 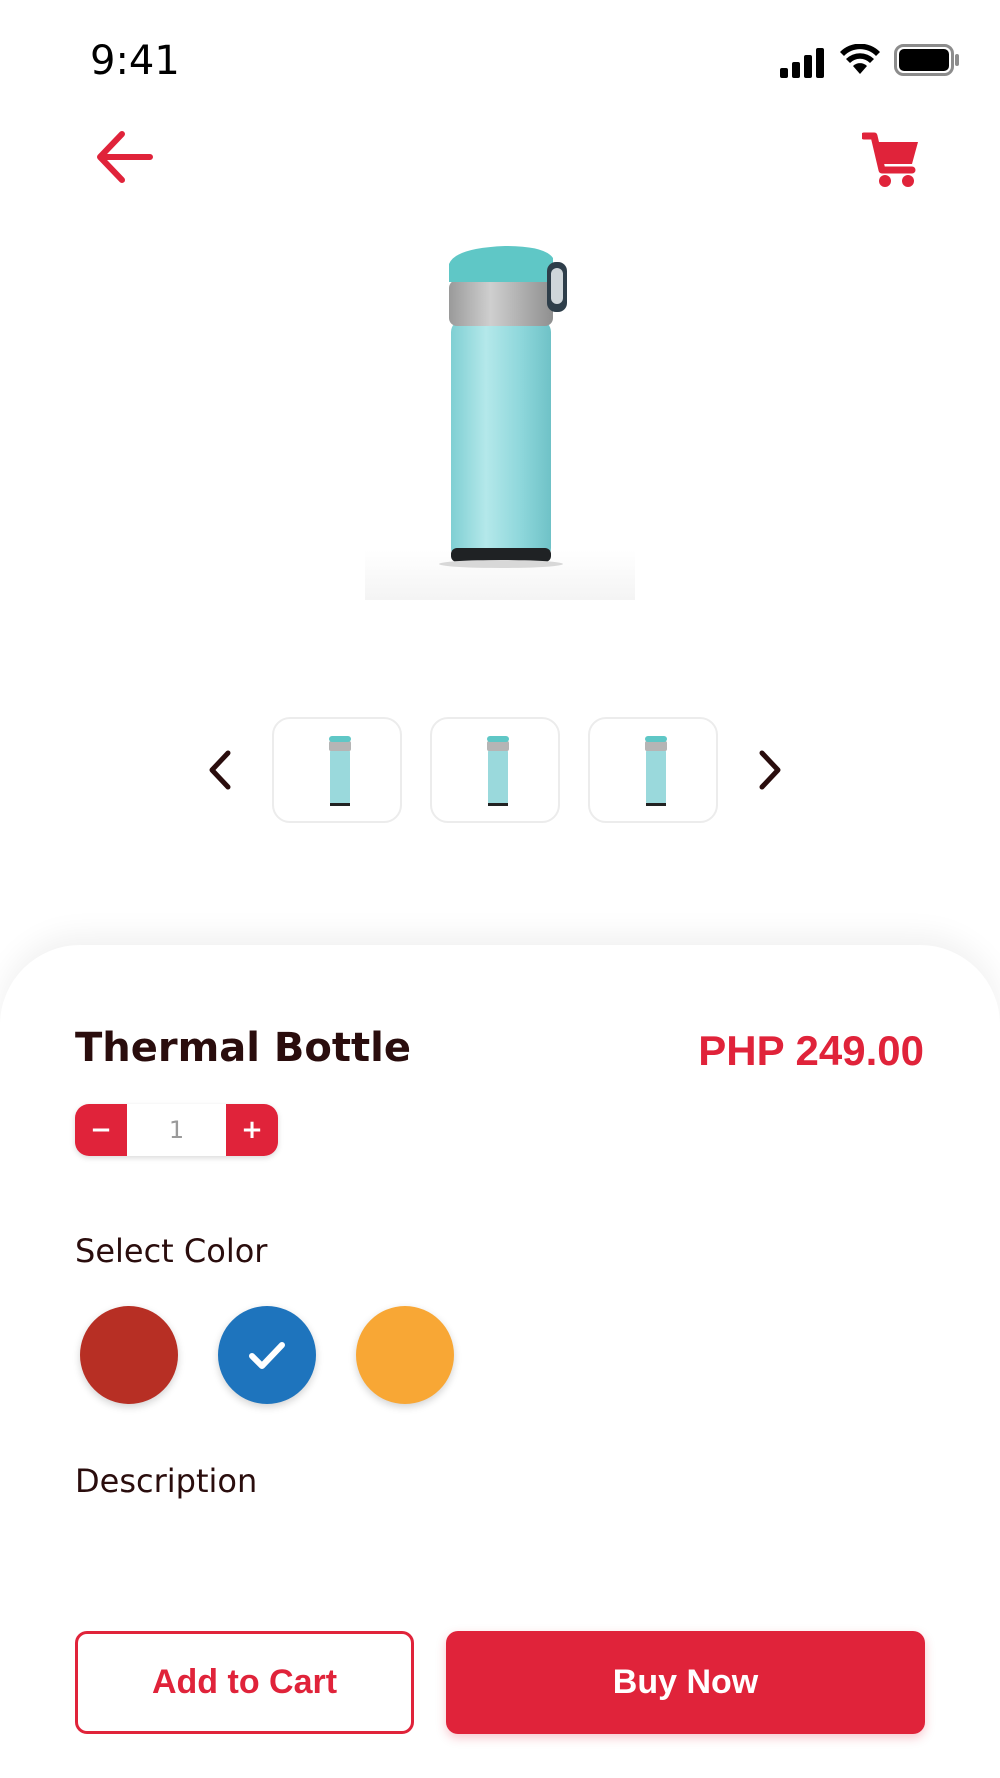 I want to click on status-icons, so click(x=870, y=62).